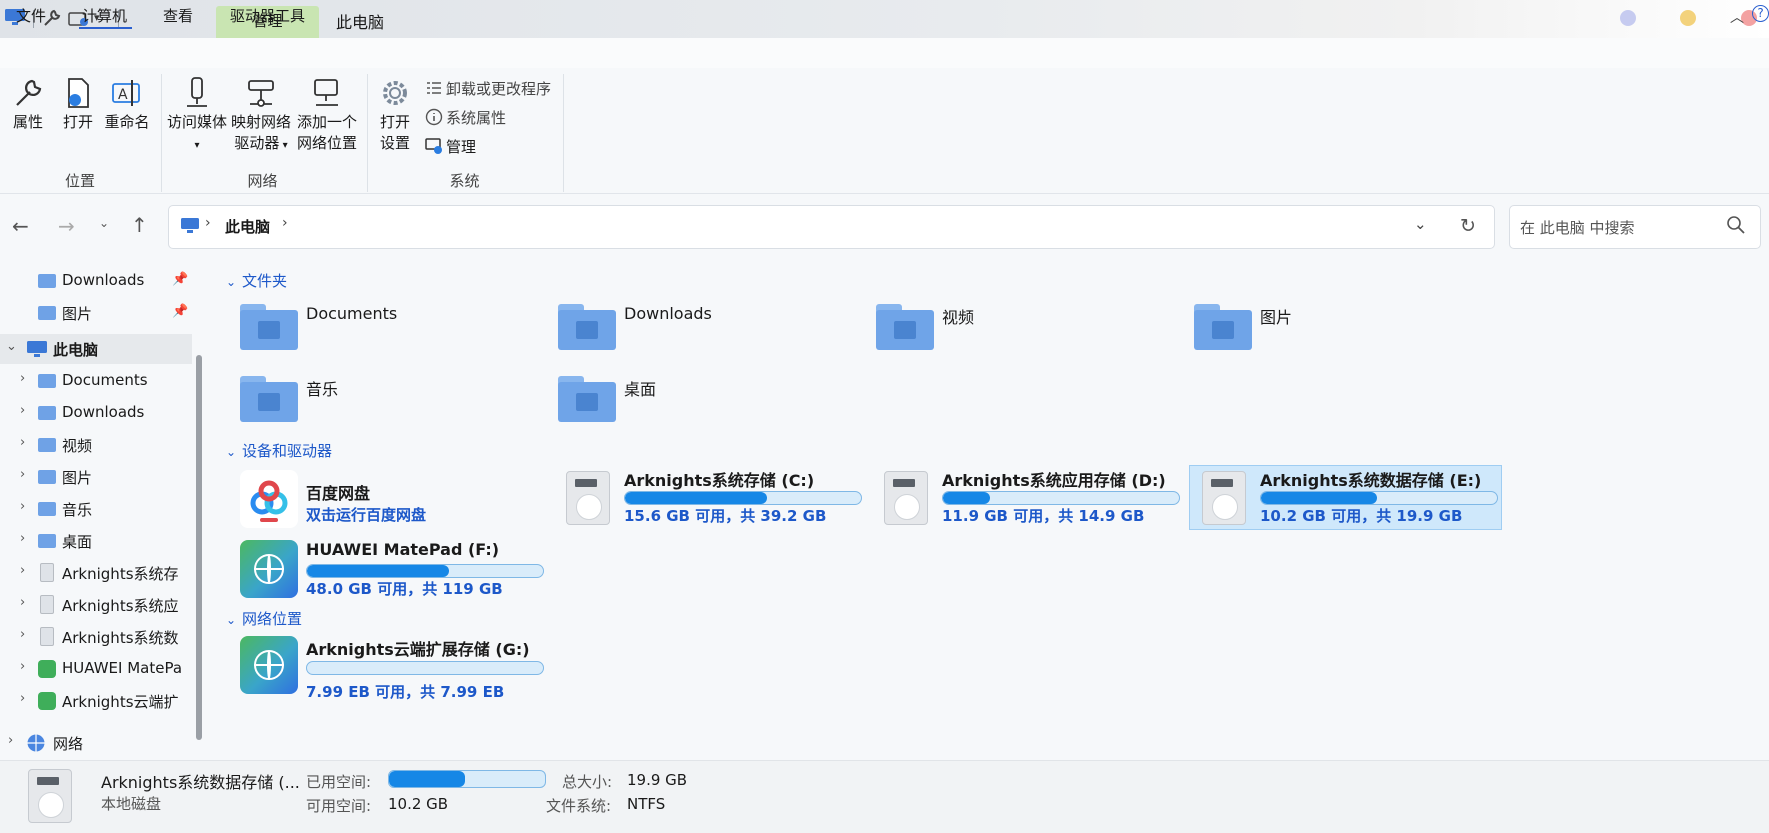 The image size is (1769, 833). Describe the element at coordinates (96, 413) in the screenshot. I see `sidebar-item: › Downloads` at that location.